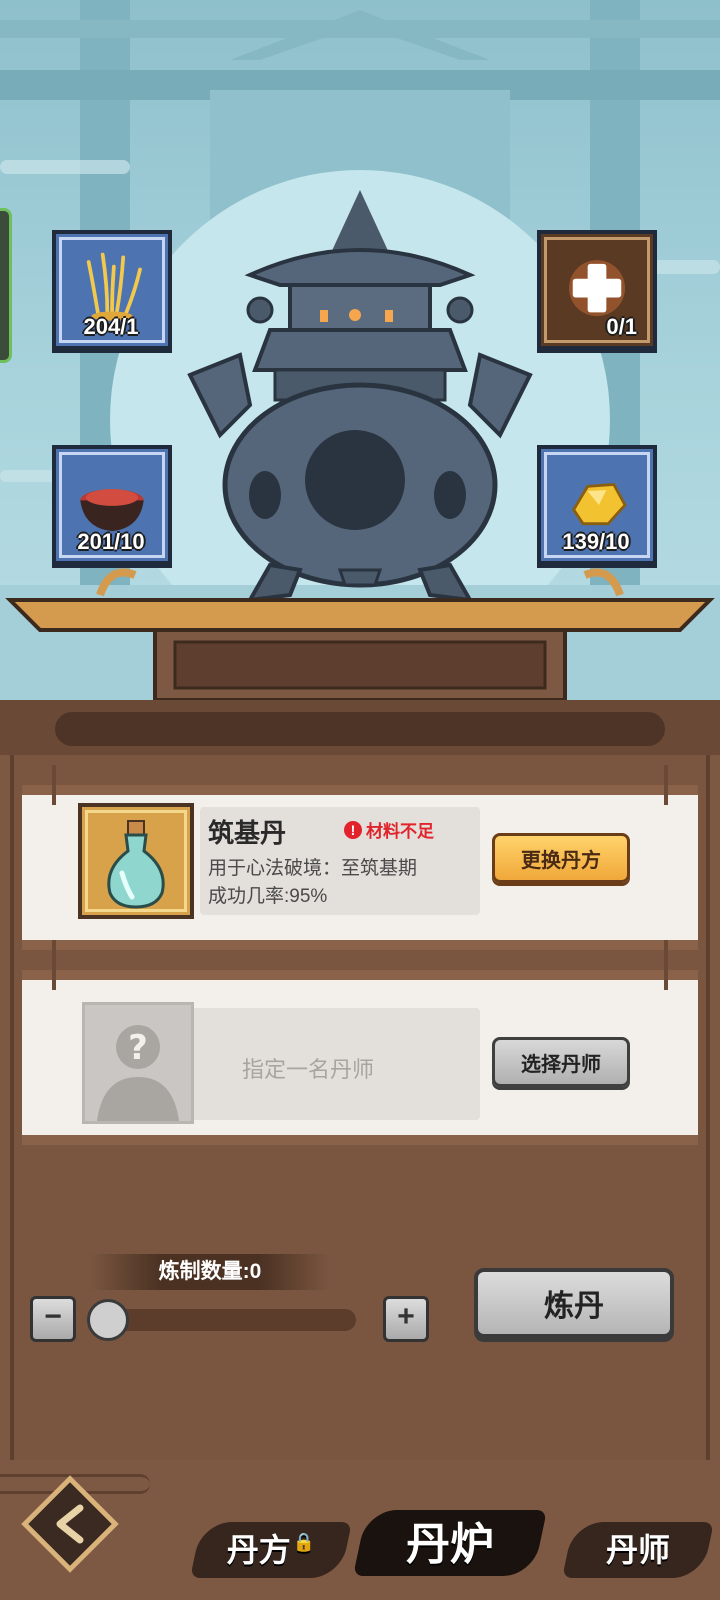 This screenshot has width=720, height=1600. What do you see at coordinates (258, 1550) in the screenshot?
I see `tab-label: 丹方` at bounding box center [258, 1550].